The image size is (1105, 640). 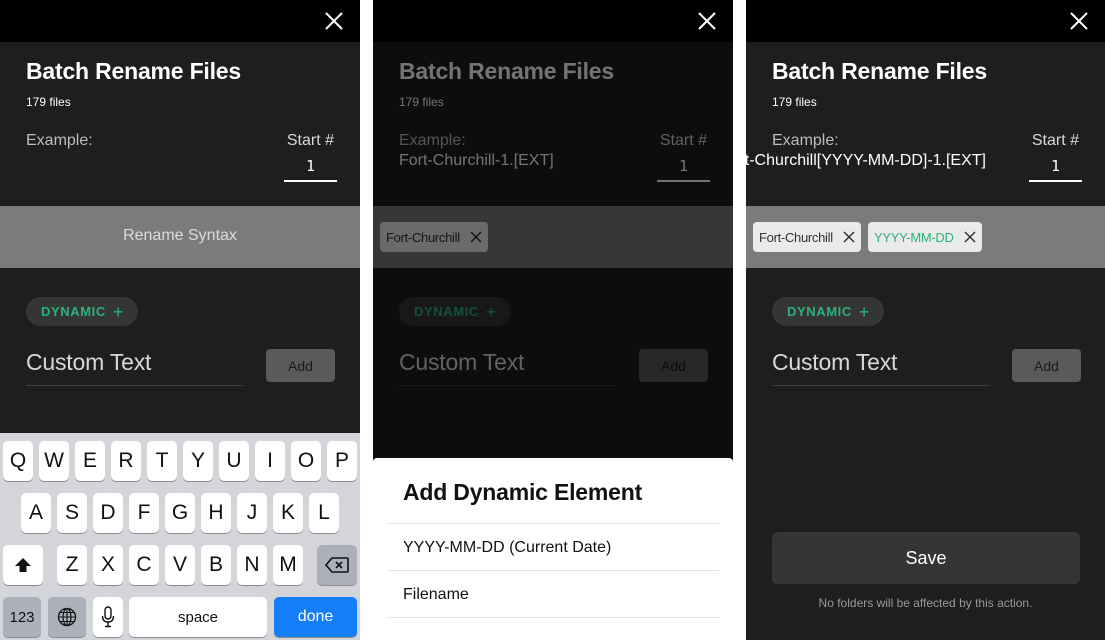 I want to click on globe-icon, so click(x=67, y=617).